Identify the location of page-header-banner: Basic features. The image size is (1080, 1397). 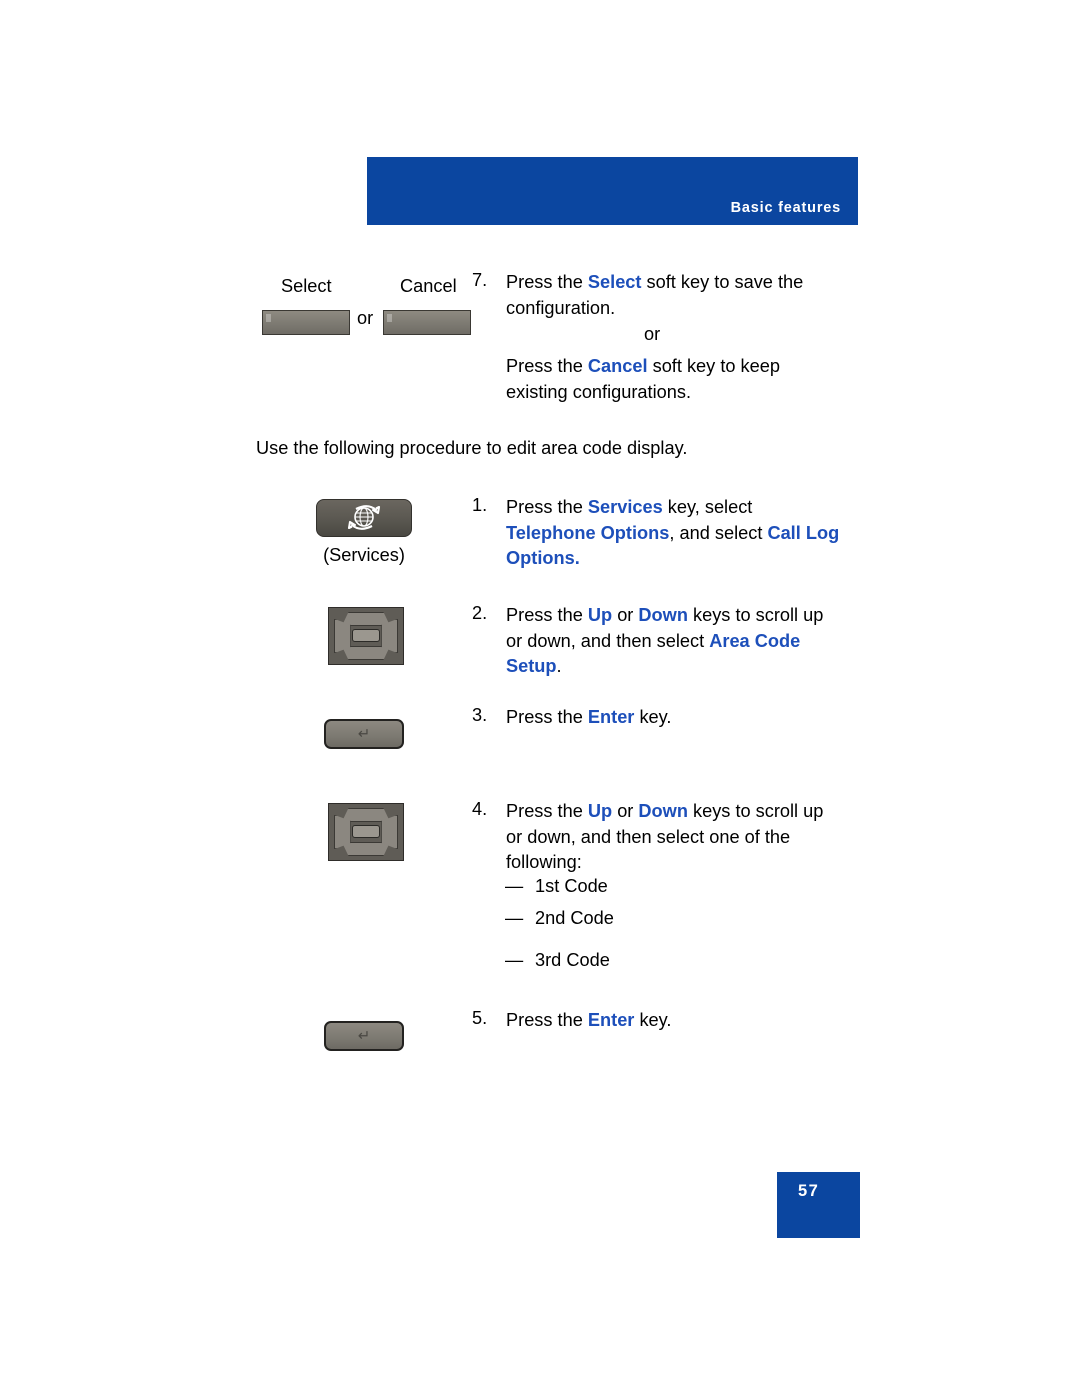
(612, 191).